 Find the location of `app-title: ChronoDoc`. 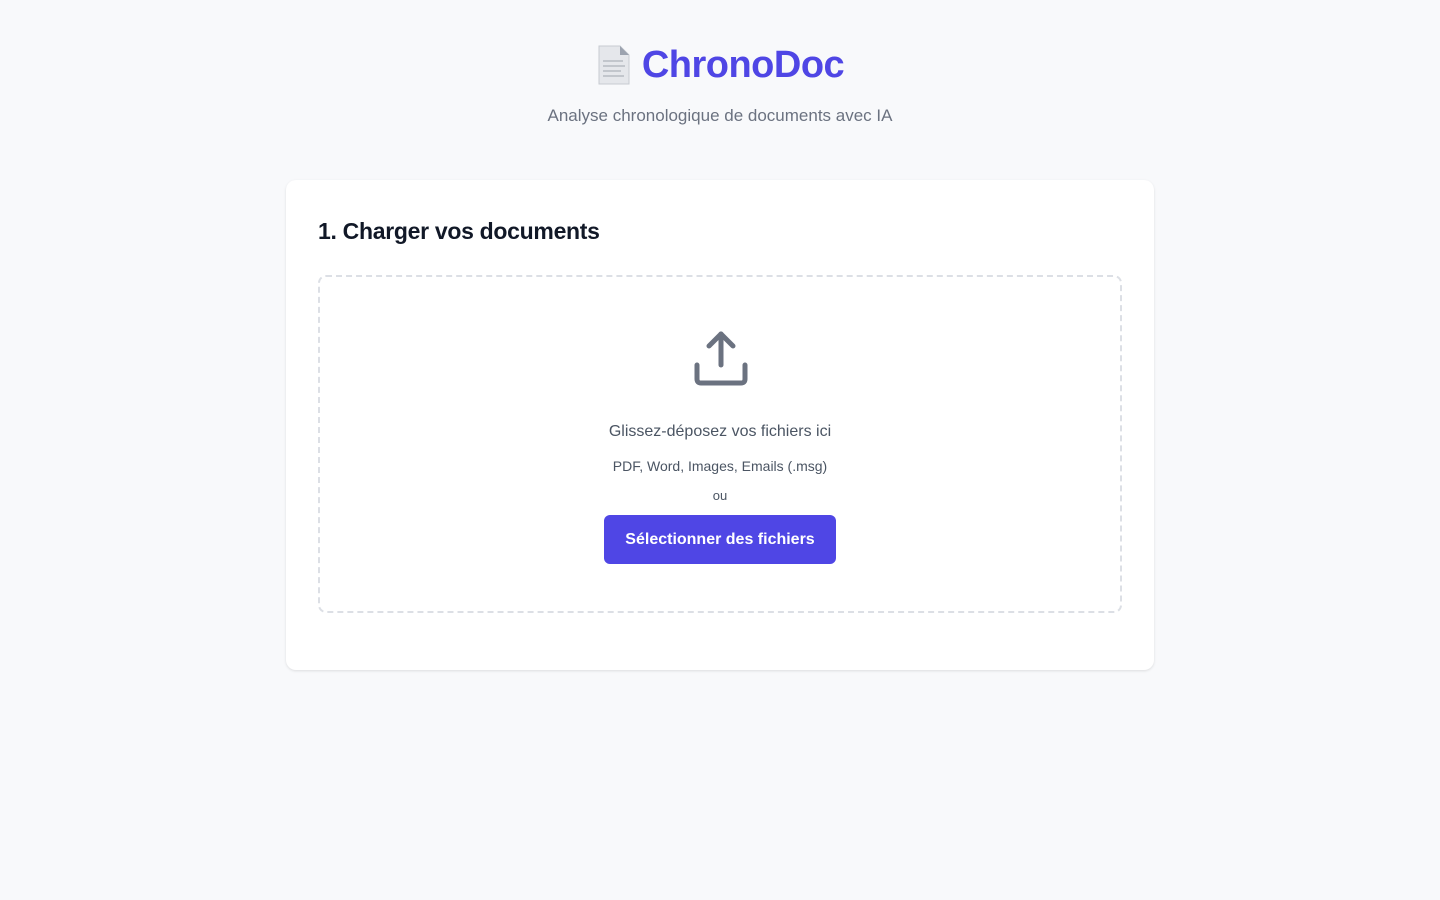

app-title: ChronoDoc is located at coordinates (743, 64).